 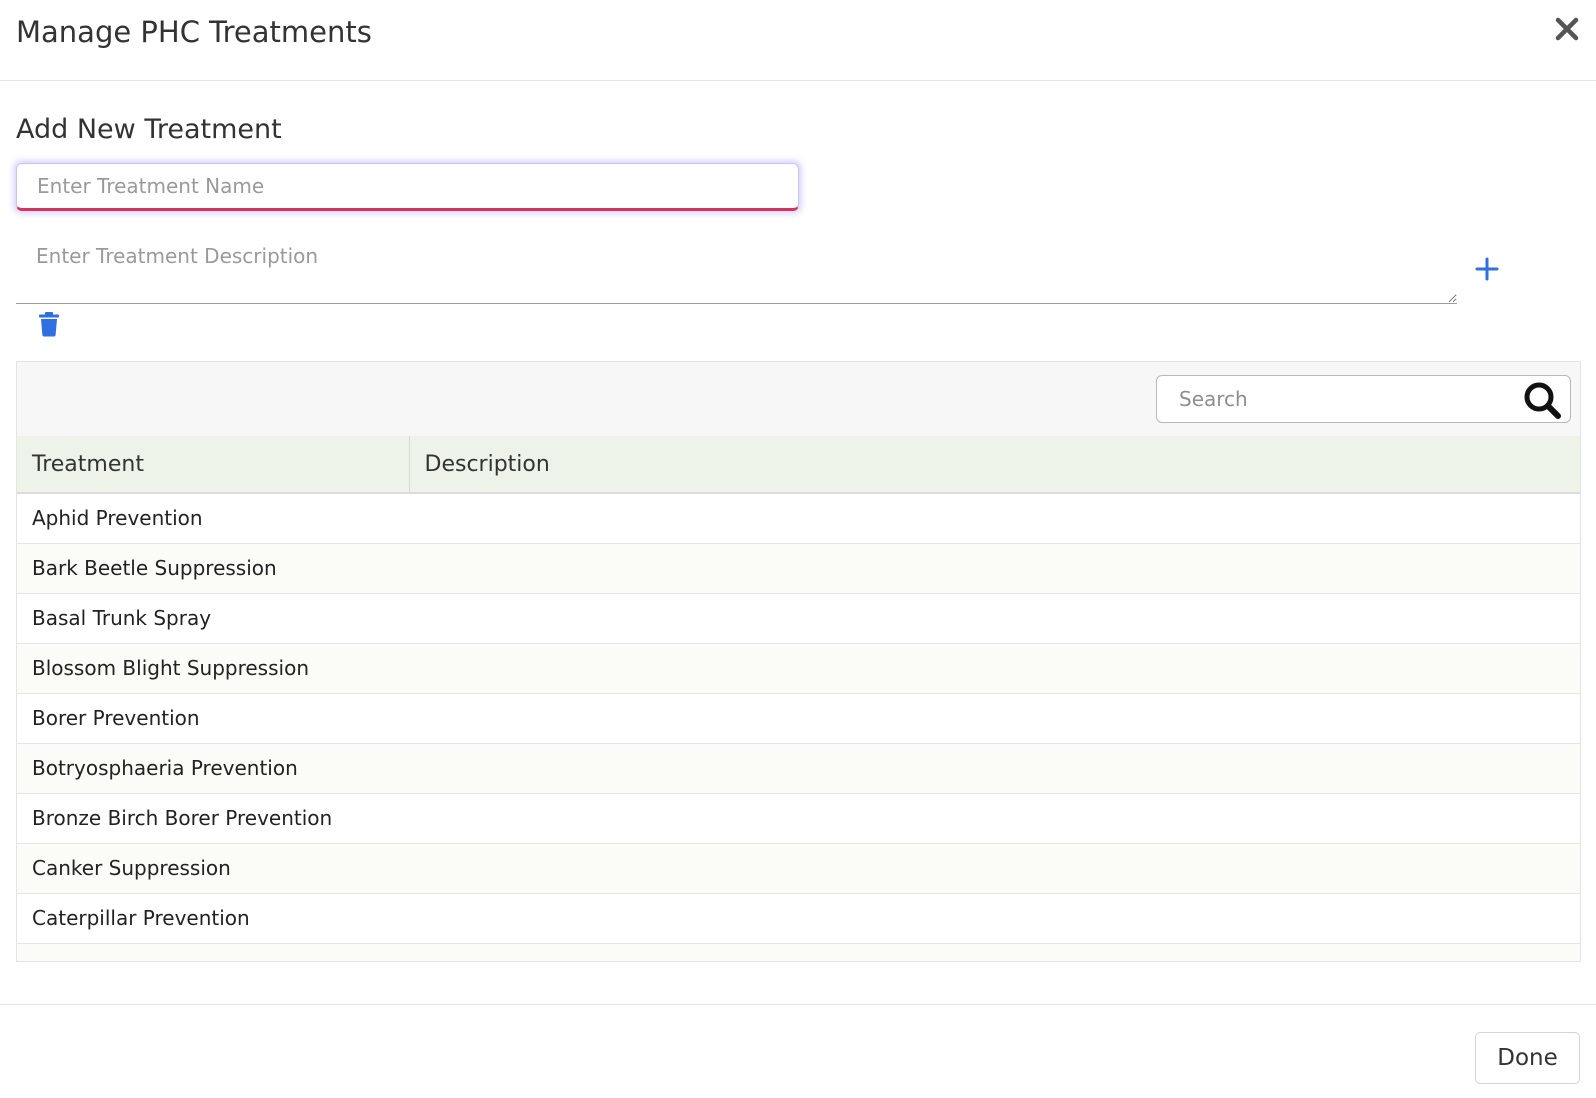 I want to click on table-row: Basal Trunk Spray, so click(x=798, y=617).